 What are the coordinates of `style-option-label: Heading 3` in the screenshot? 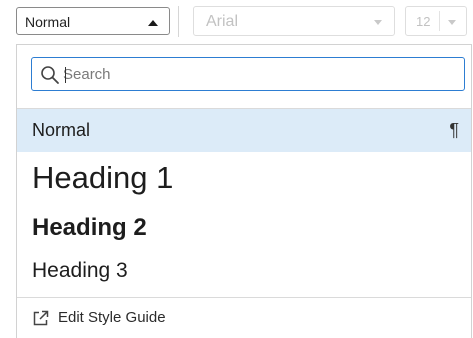 It's located at (80, 270).